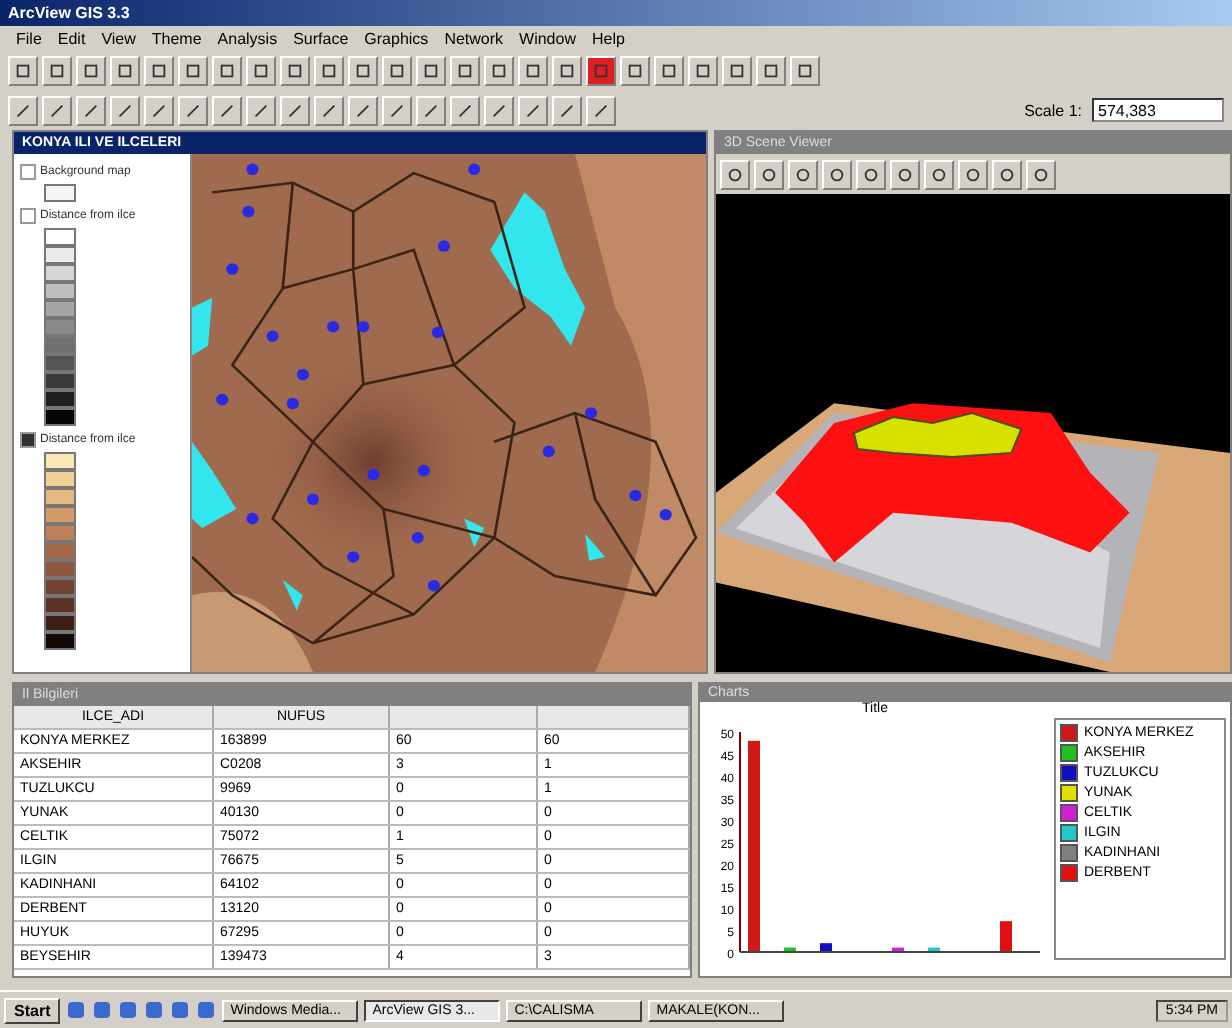 This screenshot has width=1232, height=1028. Describe the element at coordinates (1053, 110) in the screenshot. I see `scale-label: Scale 1:` at that location.